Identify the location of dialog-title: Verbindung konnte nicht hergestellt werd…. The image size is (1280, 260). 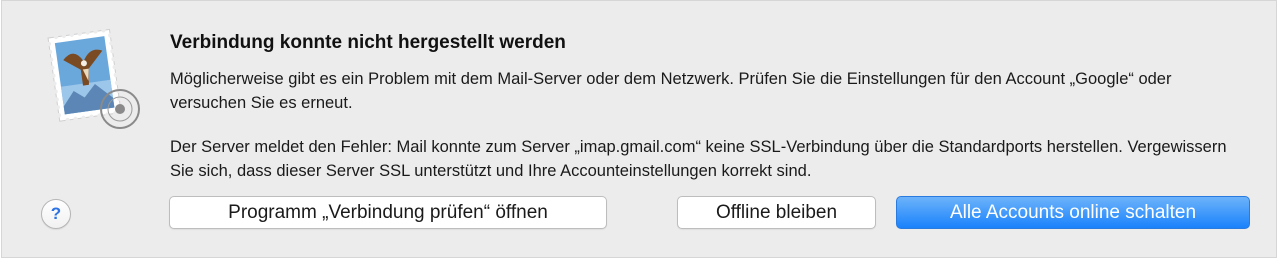
(368, 42).